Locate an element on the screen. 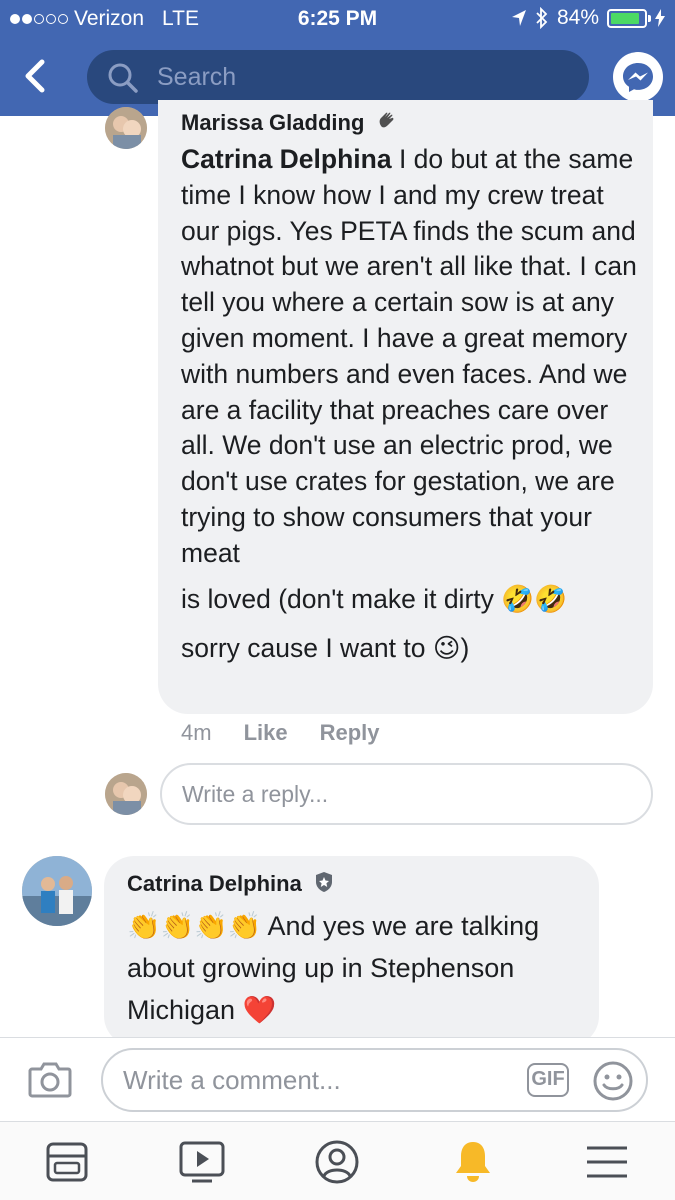 The height and width of the screenshot is (1200, 675). rofl-emoji: 🤣🤣 is located at coordinates (534, 598).